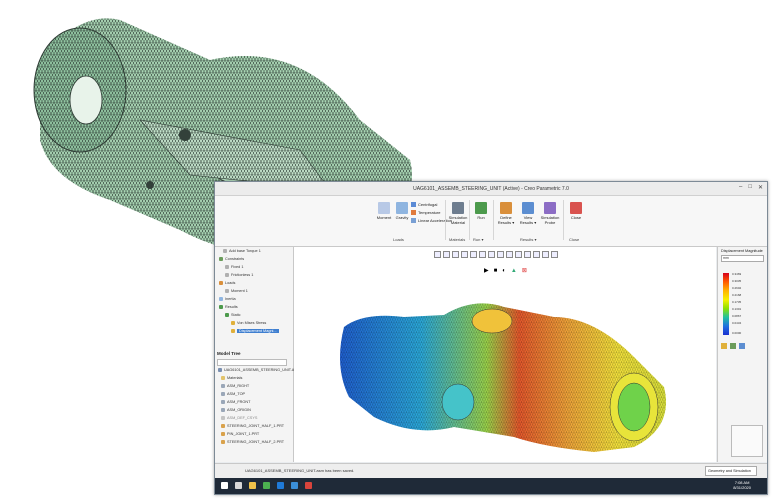  I want to click on run-button: Run, so click(481, 211).